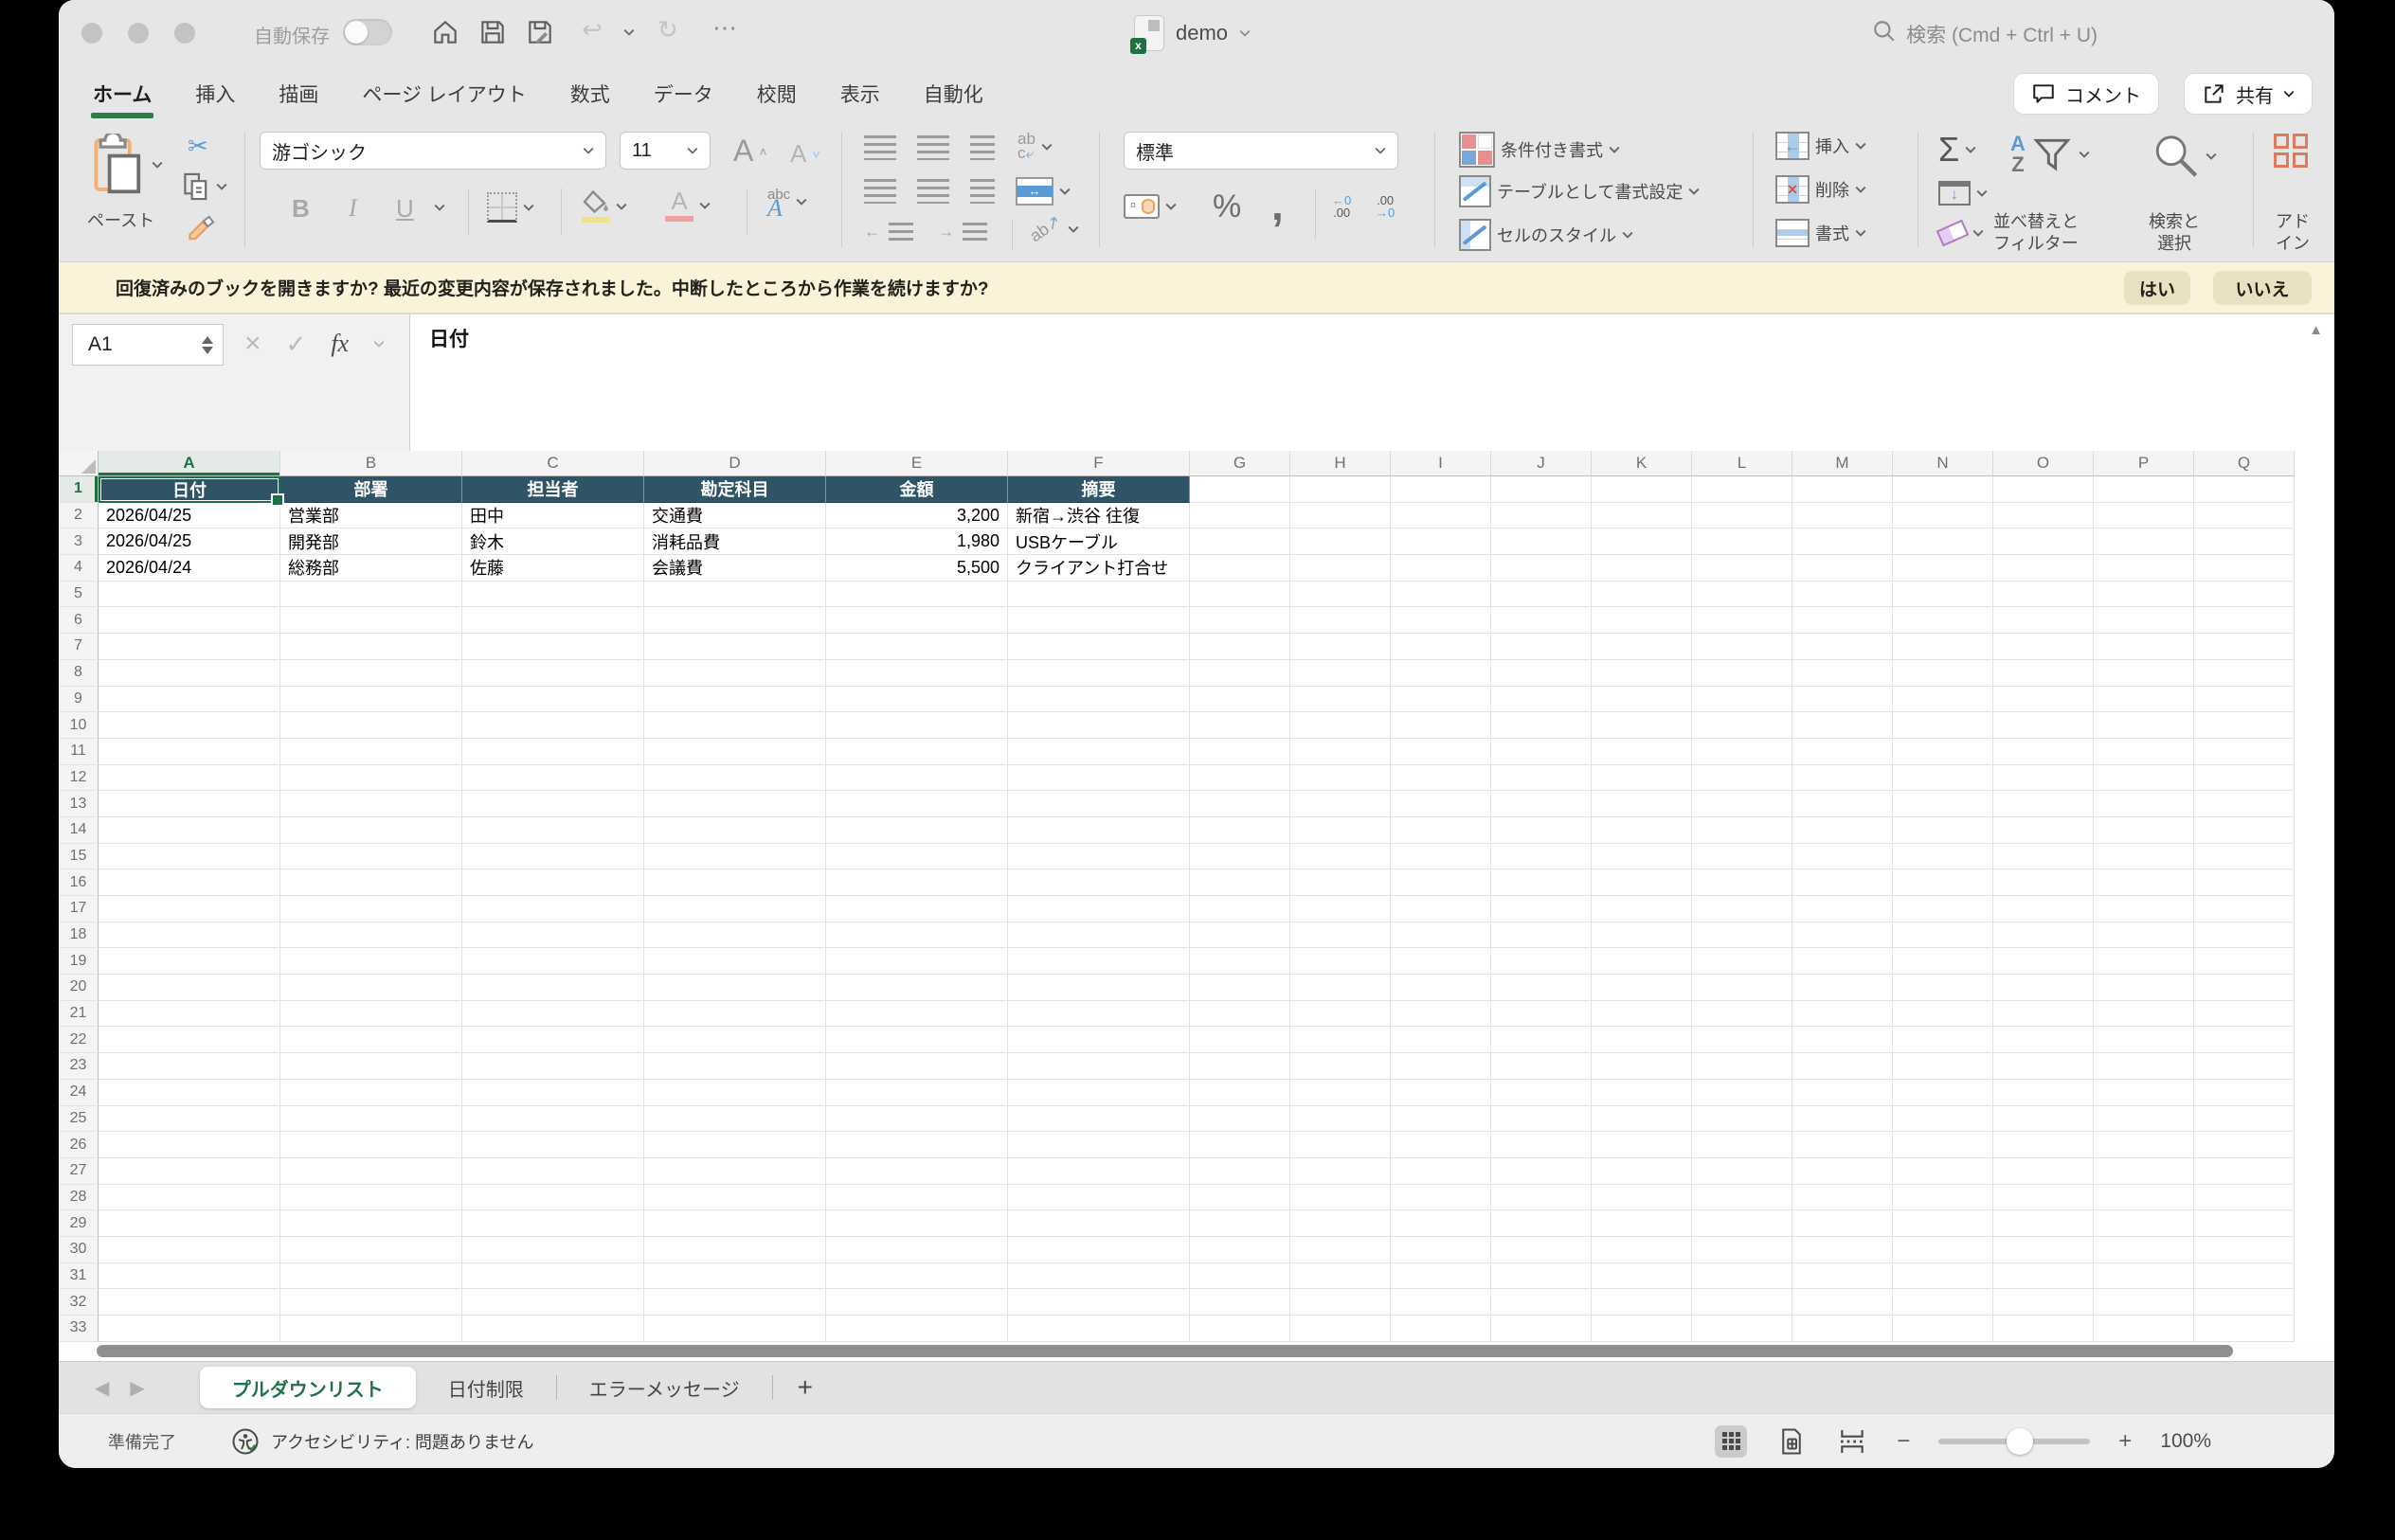 The width and height of the screenshot is (2395, 1540). Describe the element at coordinates (371, 882) in the screenshot. I see `grid-cell-B16` at that location.